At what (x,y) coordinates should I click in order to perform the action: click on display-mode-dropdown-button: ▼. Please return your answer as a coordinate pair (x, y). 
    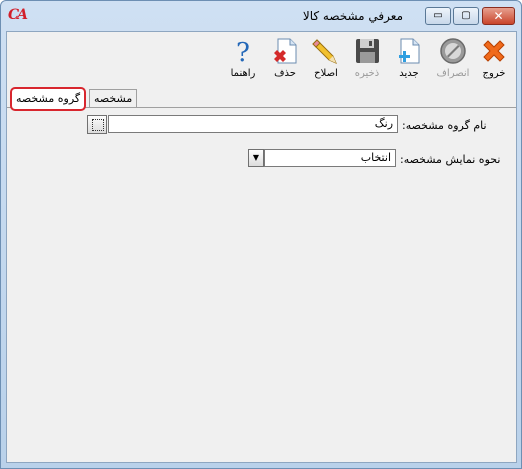
    Looking at the image, I should click on (256, 158).